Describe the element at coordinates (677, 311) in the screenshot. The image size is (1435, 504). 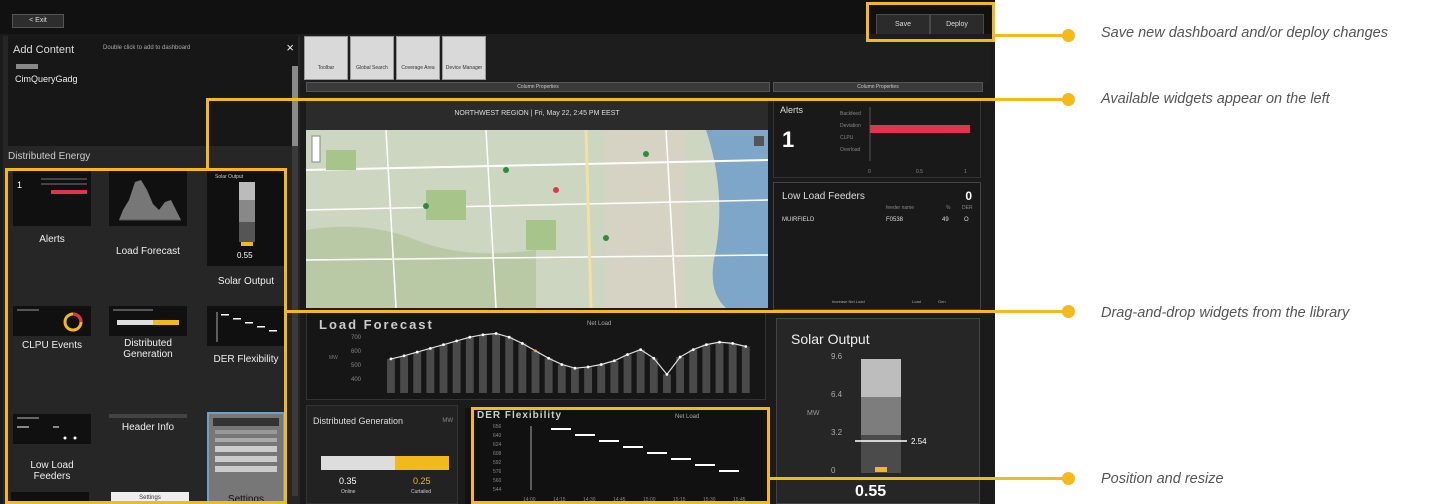
I see `connector-drag` at that location.